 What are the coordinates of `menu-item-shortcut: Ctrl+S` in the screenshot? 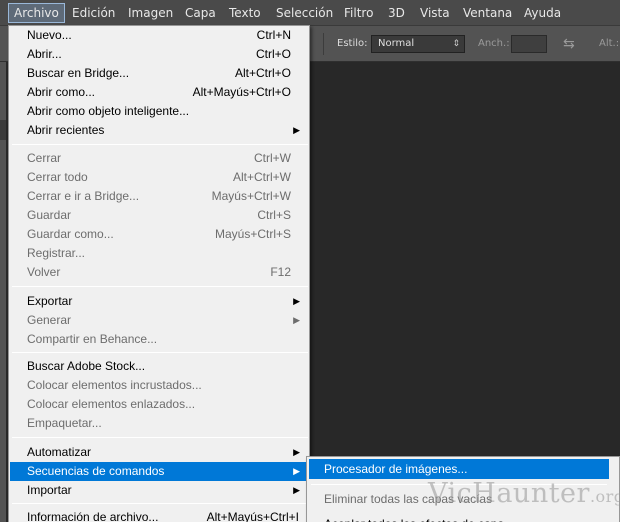 It's located at (274, 215).